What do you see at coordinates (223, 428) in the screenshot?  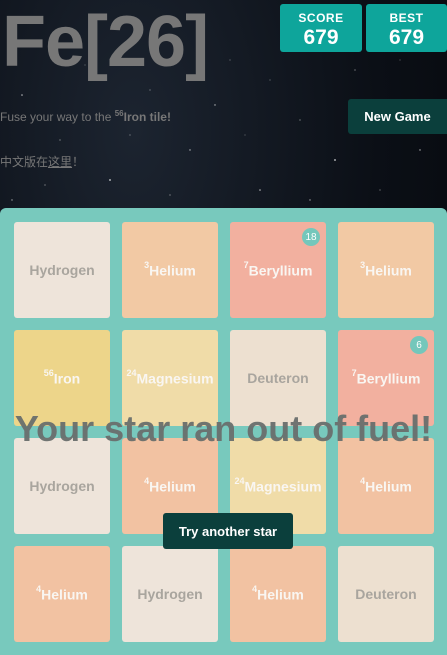 I see `game-over-message: Your star ran out of fuel!` at bounding box center [223, 428].